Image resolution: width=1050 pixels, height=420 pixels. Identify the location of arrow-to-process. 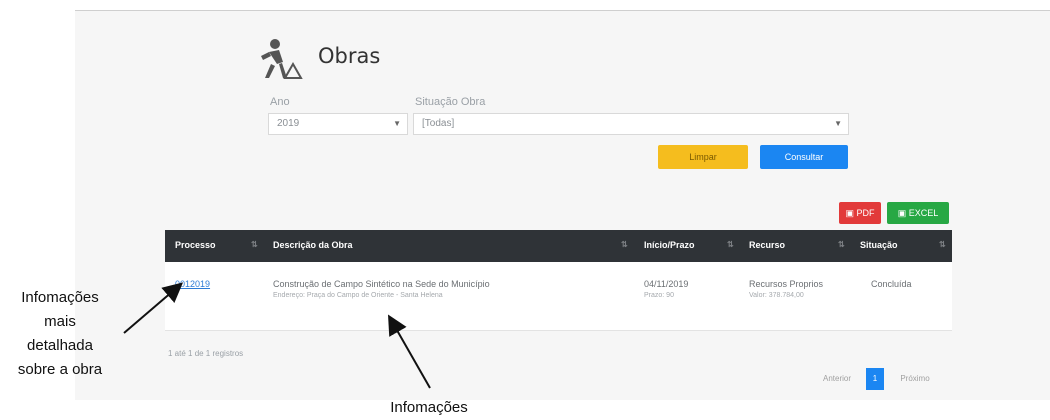
(153, 308).